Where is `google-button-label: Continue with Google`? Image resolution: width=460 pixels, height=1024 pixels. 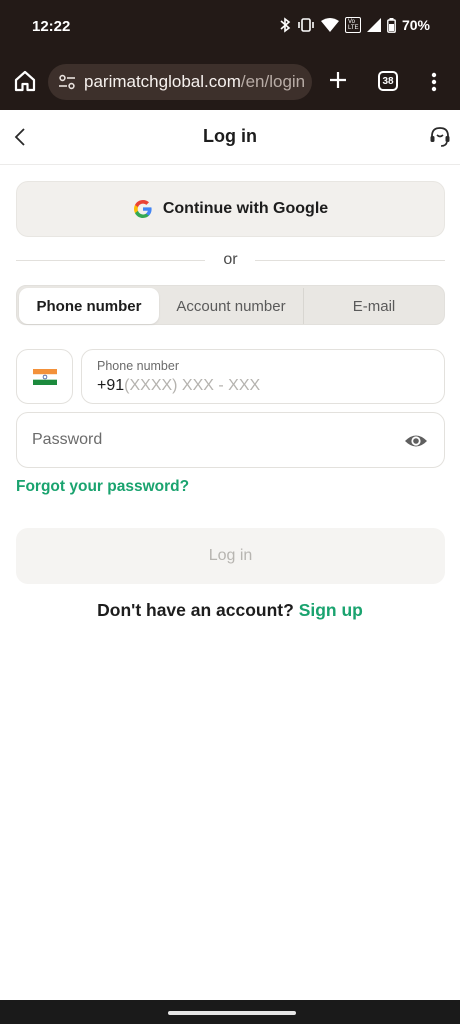 google-button-label: Continue with Google is located at coordinates (245, 208).